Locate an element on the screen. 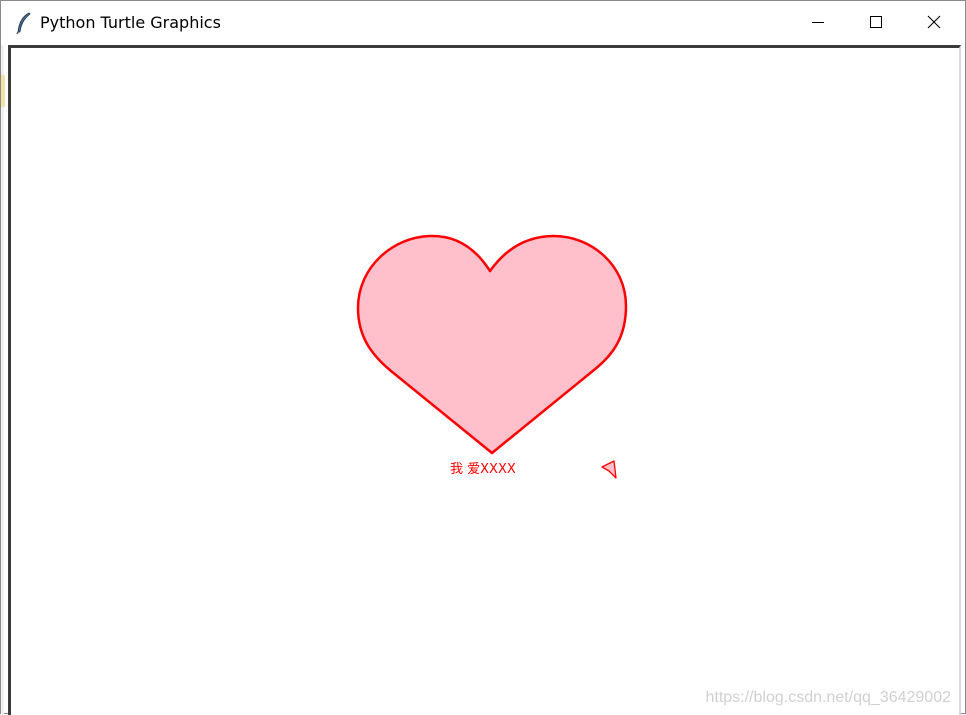 The image size is (966, 715). maximize-icon is located at coordinates (876, 22).